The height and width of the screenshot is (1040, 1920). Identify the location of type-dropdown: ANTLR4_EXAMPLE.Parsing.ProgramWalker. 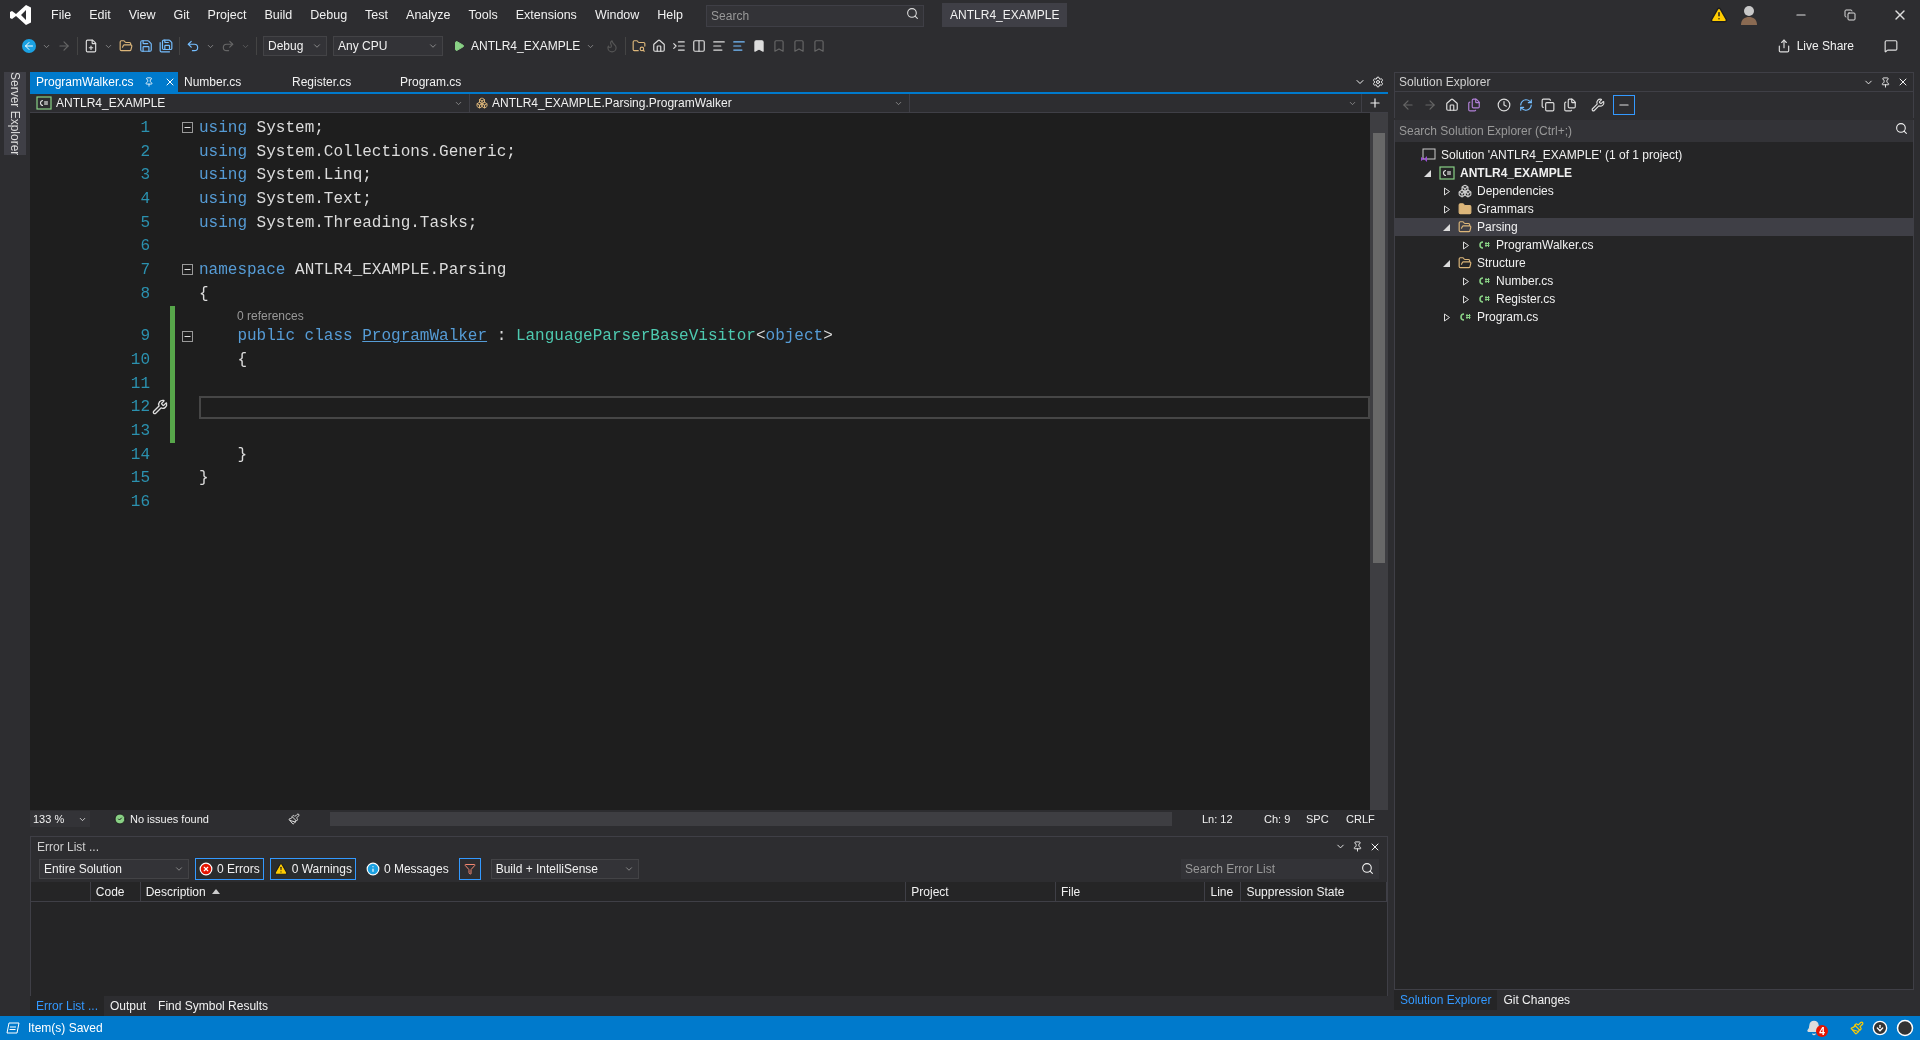
(690, 103).